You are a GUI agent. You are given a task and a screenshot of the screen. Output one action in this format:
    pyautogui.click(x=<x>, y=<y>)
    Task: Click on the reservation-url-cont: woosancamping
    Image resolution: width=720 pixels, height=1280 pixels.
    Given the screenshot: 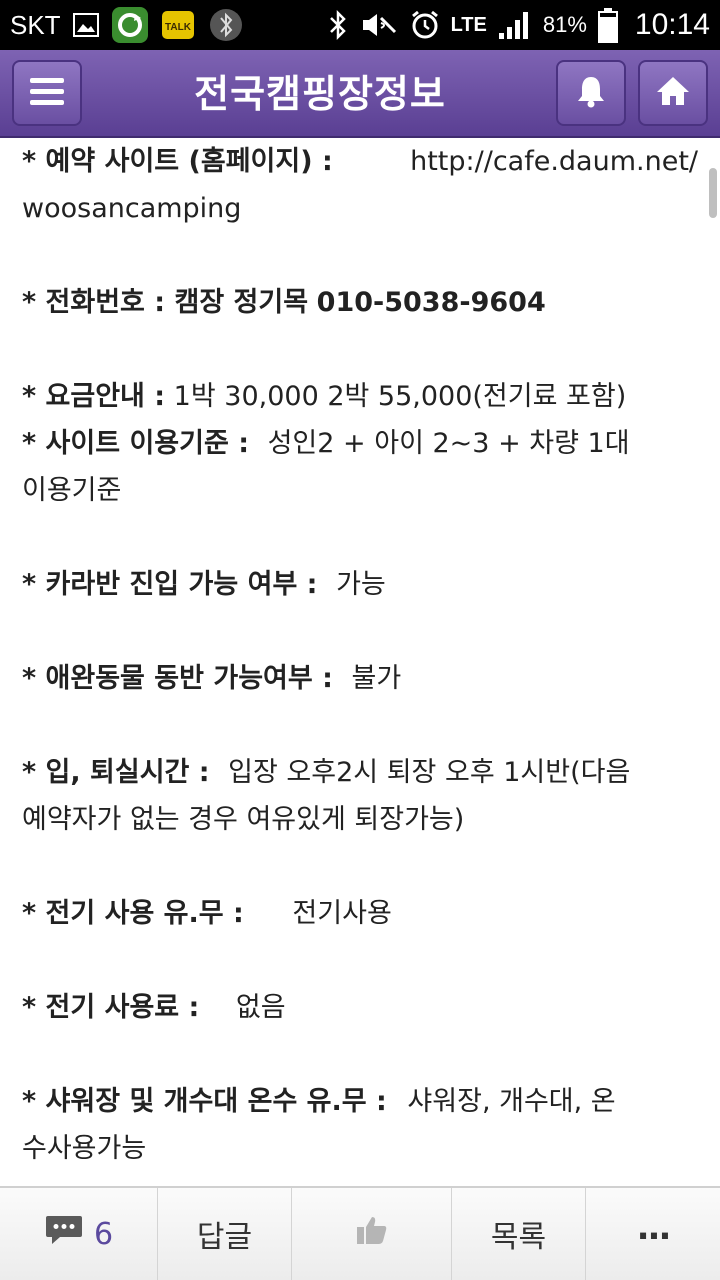 What is the action you would take?
    pyautogui.click(x=360, y=208)
    